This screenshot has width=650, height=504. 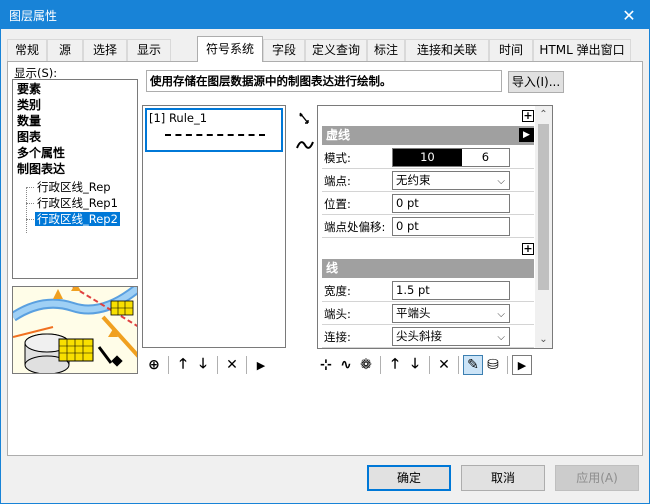 I want to click on line-section-header: 线, so click(x=428, y=268).